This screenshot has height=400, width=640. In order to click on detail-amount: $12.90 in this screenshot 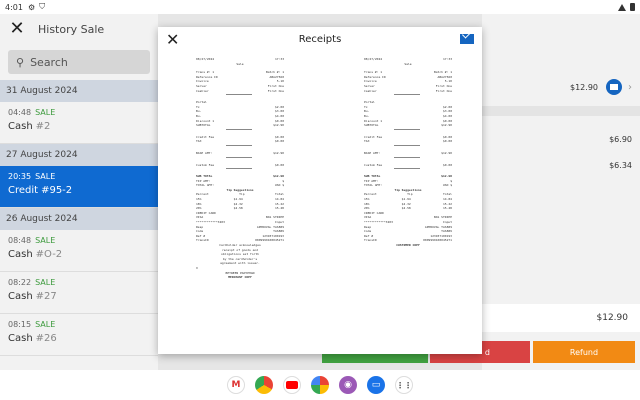, I will do `click(584, 87)`.